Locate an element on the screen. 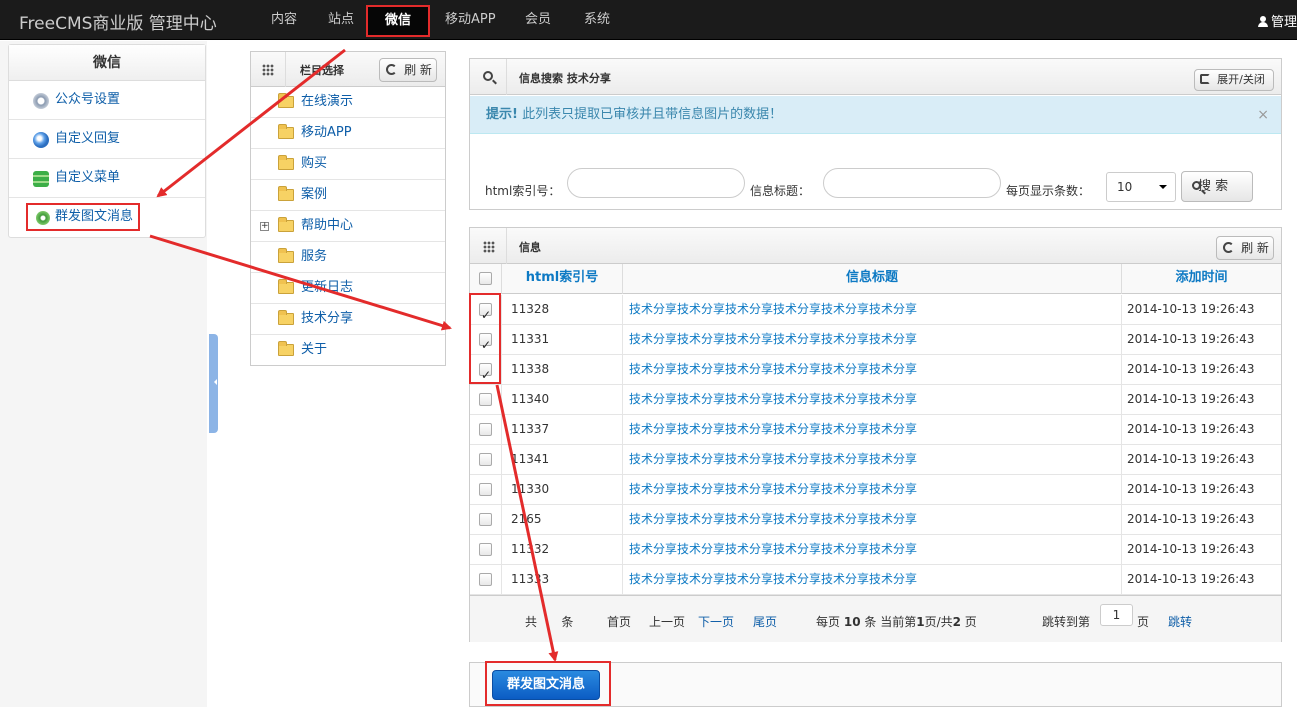  html-index-cell: 11332 is located at coordinates (562, 550).